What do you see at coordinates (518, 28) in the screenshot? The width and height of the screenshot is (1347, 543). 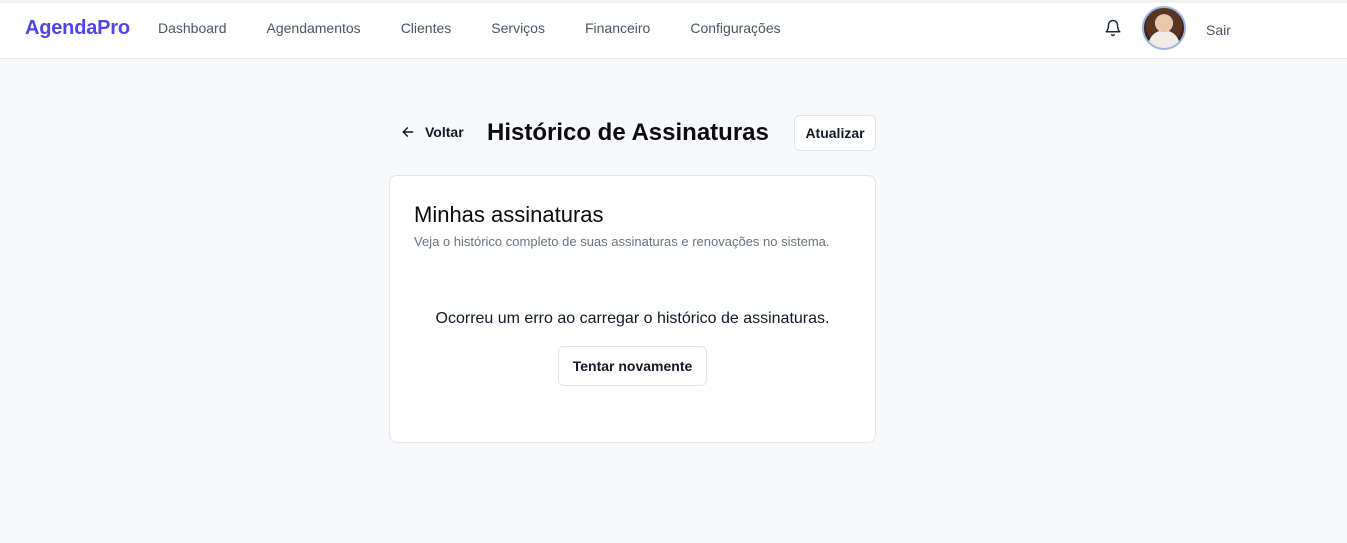 I see `nav-item-servicos: Serviços` at bounding box center [518, 28].